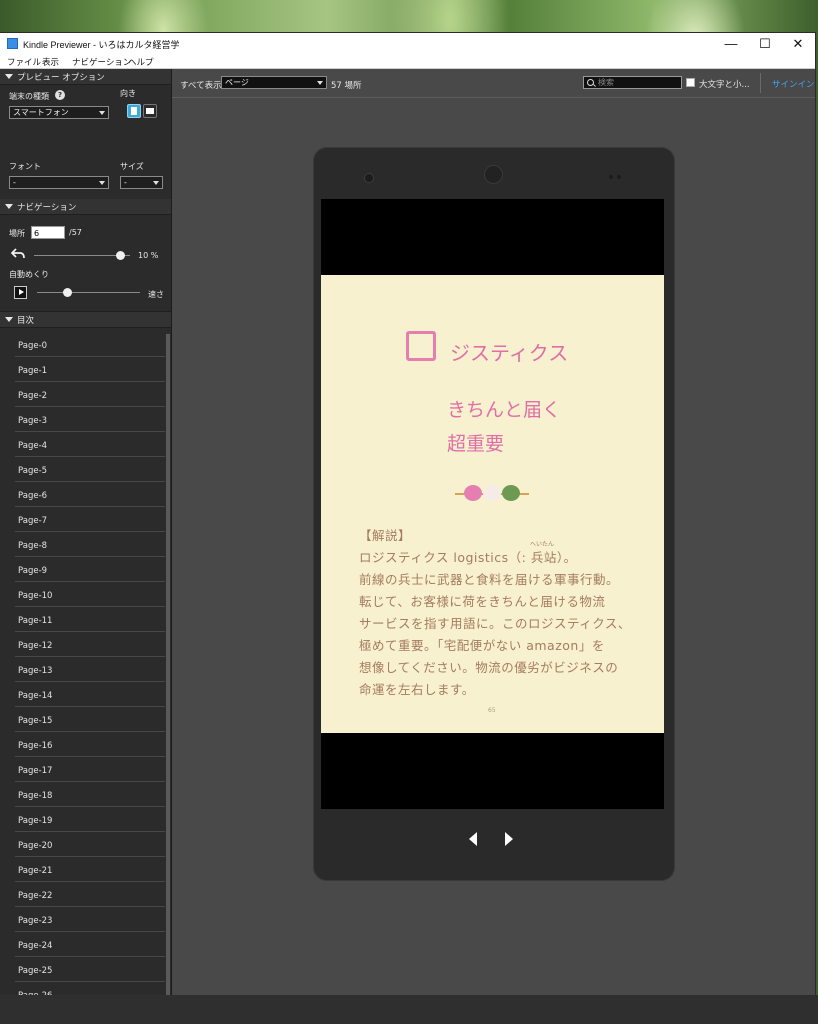 The width and height of the screenshot is (818, 1024). I want to click on navigation-label: ナビゲーション, so click(47, 208).